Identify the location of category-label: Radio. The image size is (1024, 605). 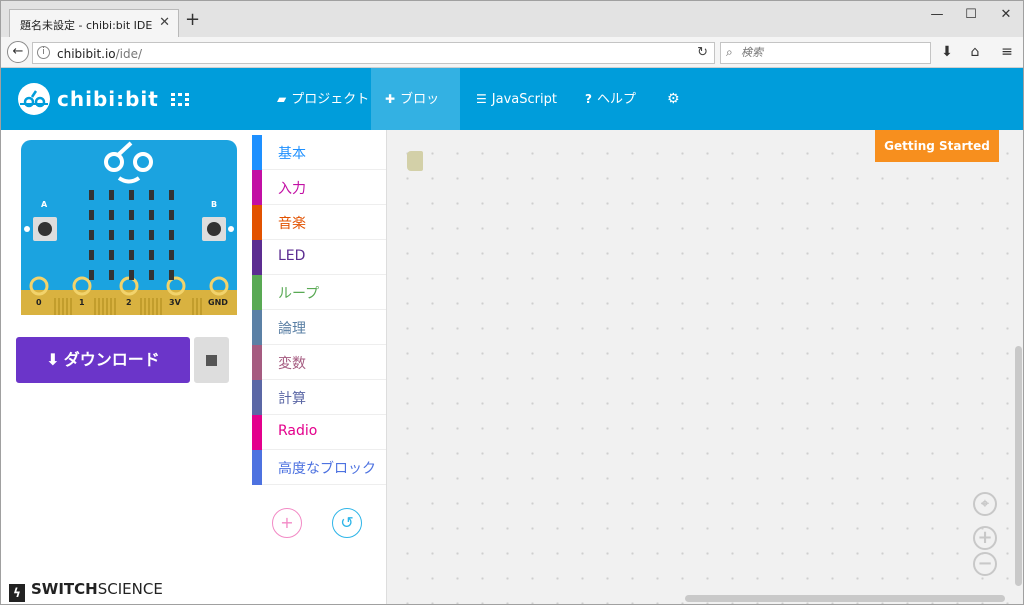
(298, 431).